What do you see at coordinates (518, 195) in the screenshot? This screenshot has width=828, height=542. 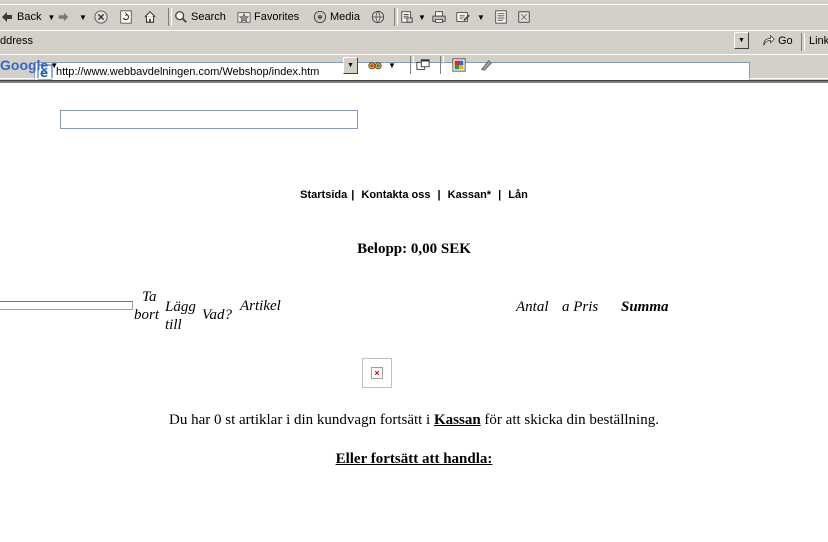 I see `nav-link-lan: Lån` at bounding box center [518, 195].